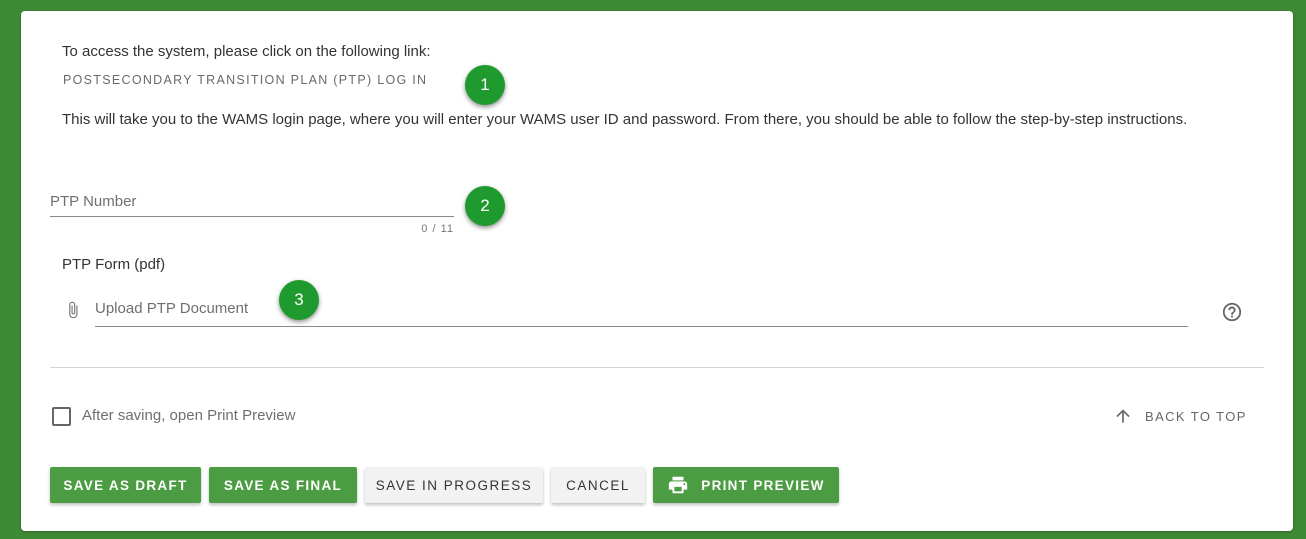 This screenshot has width=1306, height=539. Describe the element at coordinates (1232, 312) in the screenshot. I see `help-circle-icon` at that location.